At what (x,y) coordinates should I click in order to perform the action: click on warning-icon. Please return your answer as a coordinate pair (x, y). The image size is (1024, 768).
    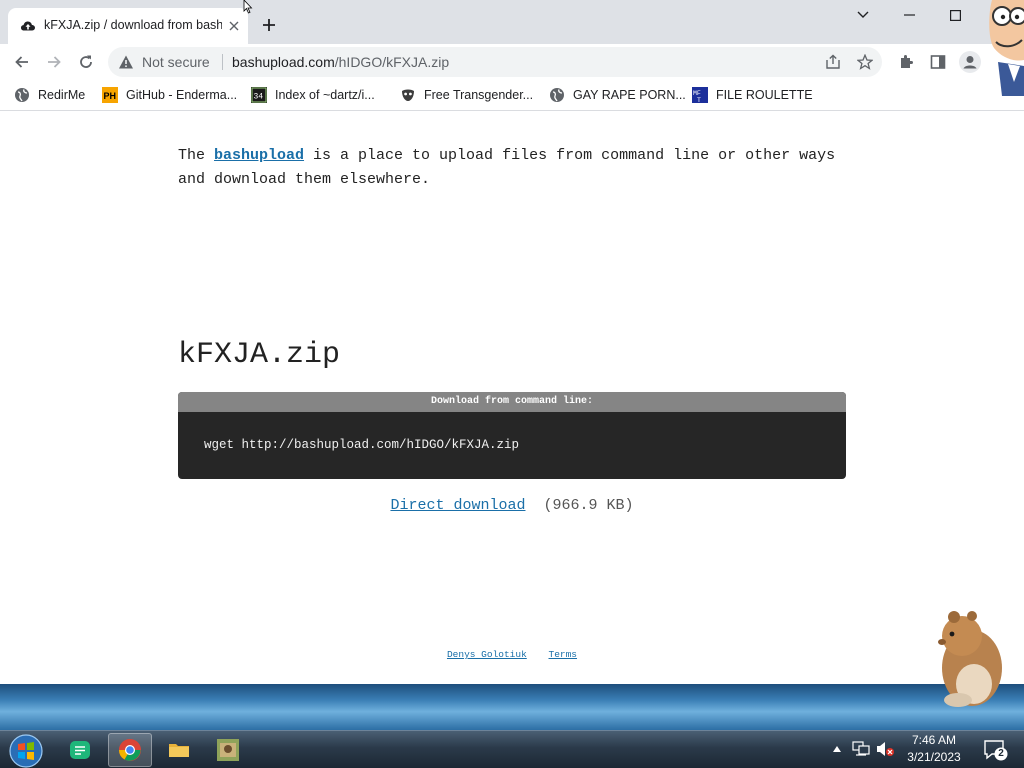
    Looking at the image, I should click on (126, 62).